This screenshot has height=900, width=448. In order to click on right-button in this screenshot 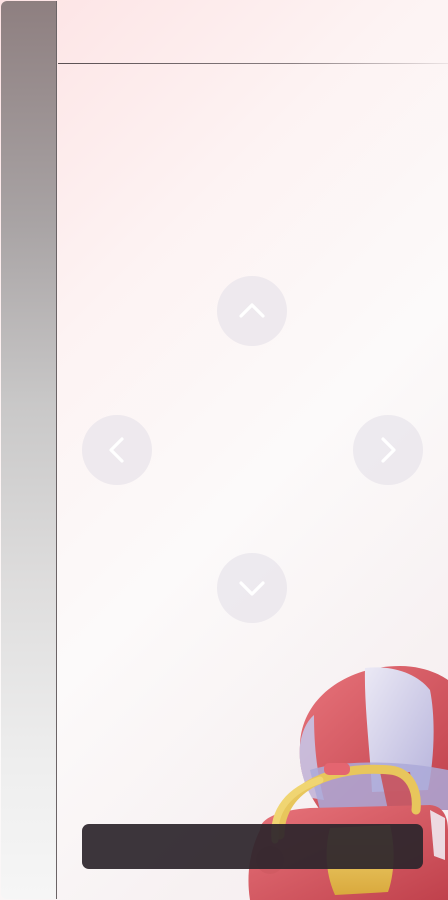, I will do `click(388, 450)`.